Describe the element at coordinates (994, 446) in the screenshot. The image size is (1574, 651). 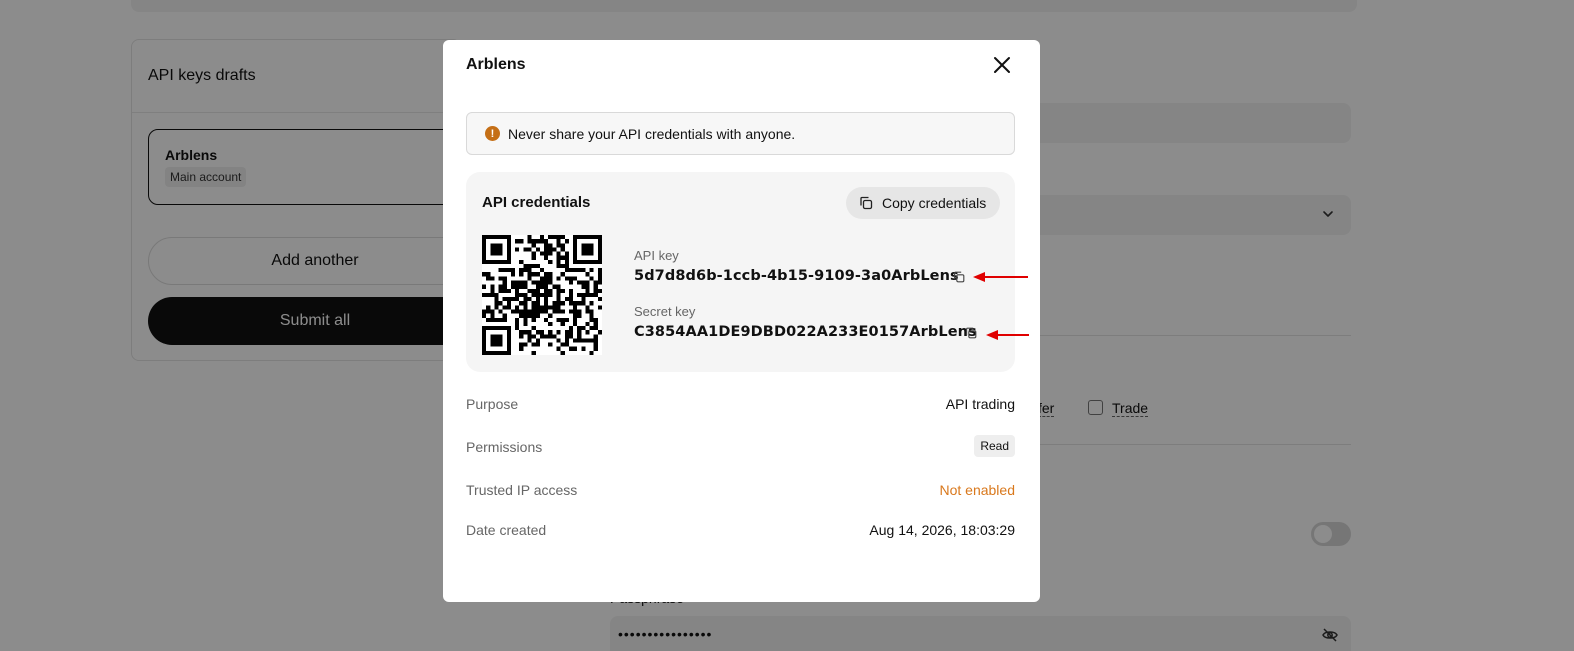
I see `permission-badge: Read` at that location.